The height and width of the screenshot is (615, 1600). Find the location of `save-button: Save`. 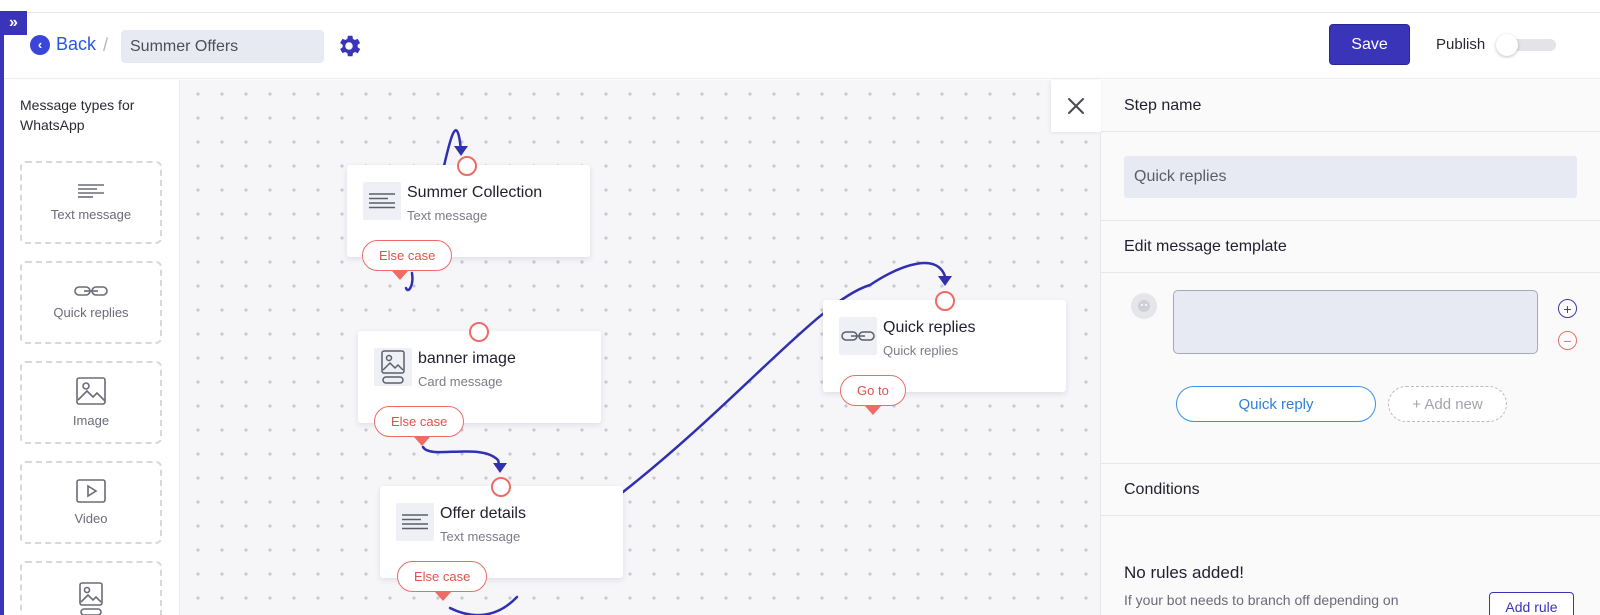

save-button: Save is located at coordinates (1369, 44).